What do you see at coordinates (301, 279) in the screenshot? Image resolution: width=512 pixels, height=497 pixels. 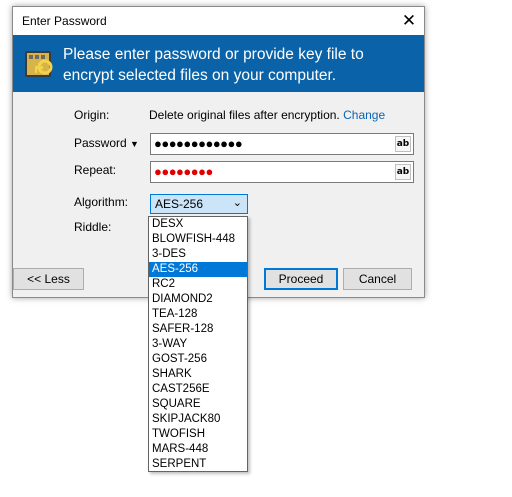 I see `proceed-button: Proceed` at bounding box center [301, 279].